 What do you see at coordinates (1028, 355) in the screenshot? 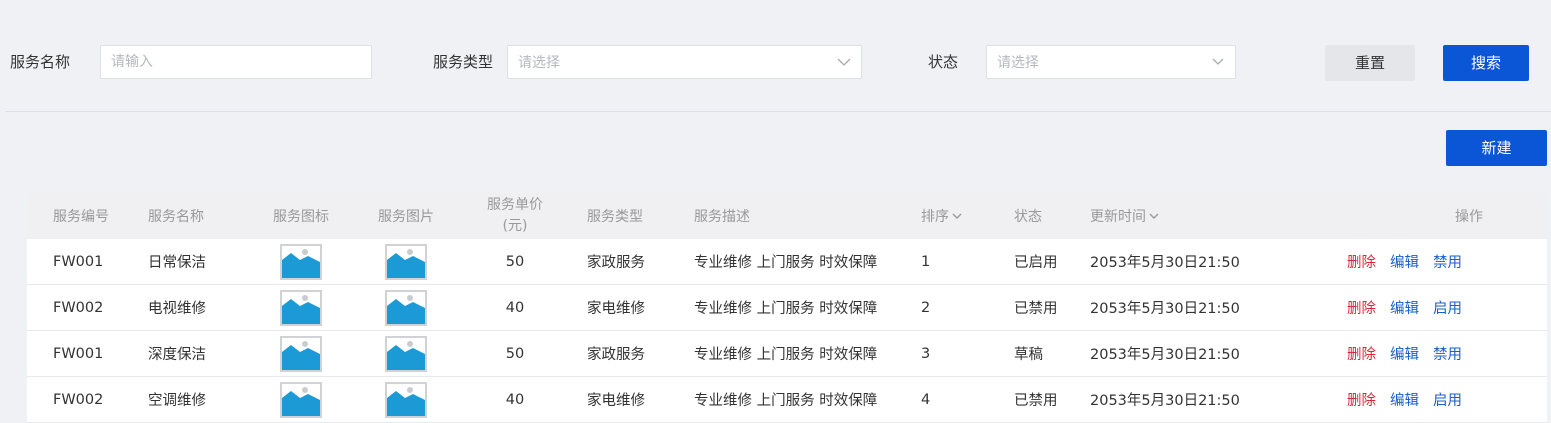
I see `cell-status: 草稿` at bounding box center [1028, 355].